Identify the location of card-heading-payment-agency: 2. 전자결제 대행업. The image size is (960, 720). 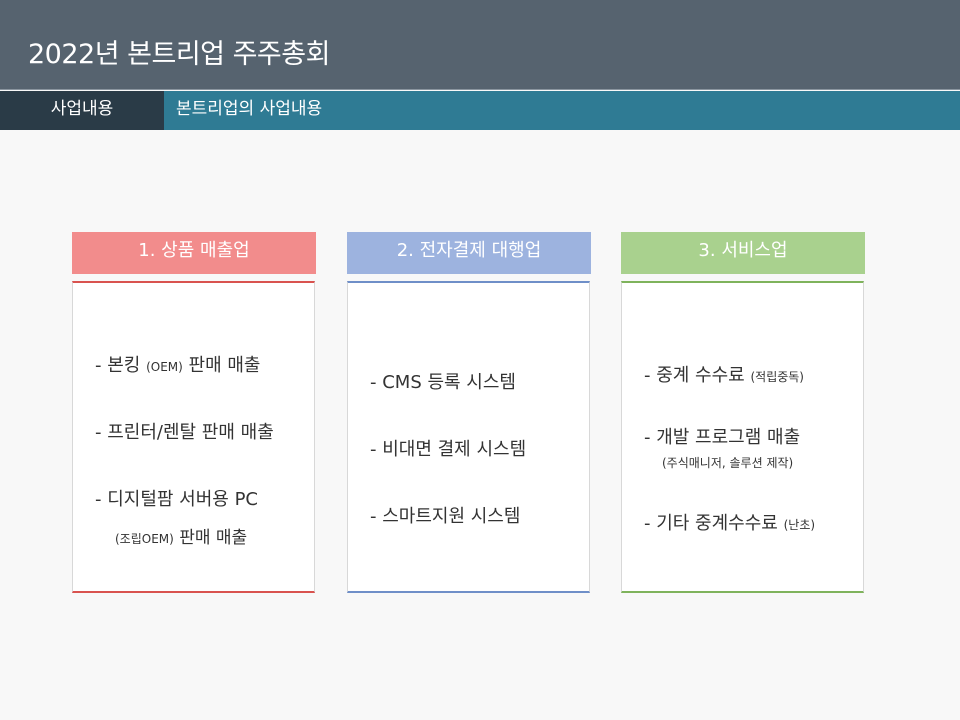
(469, 253).